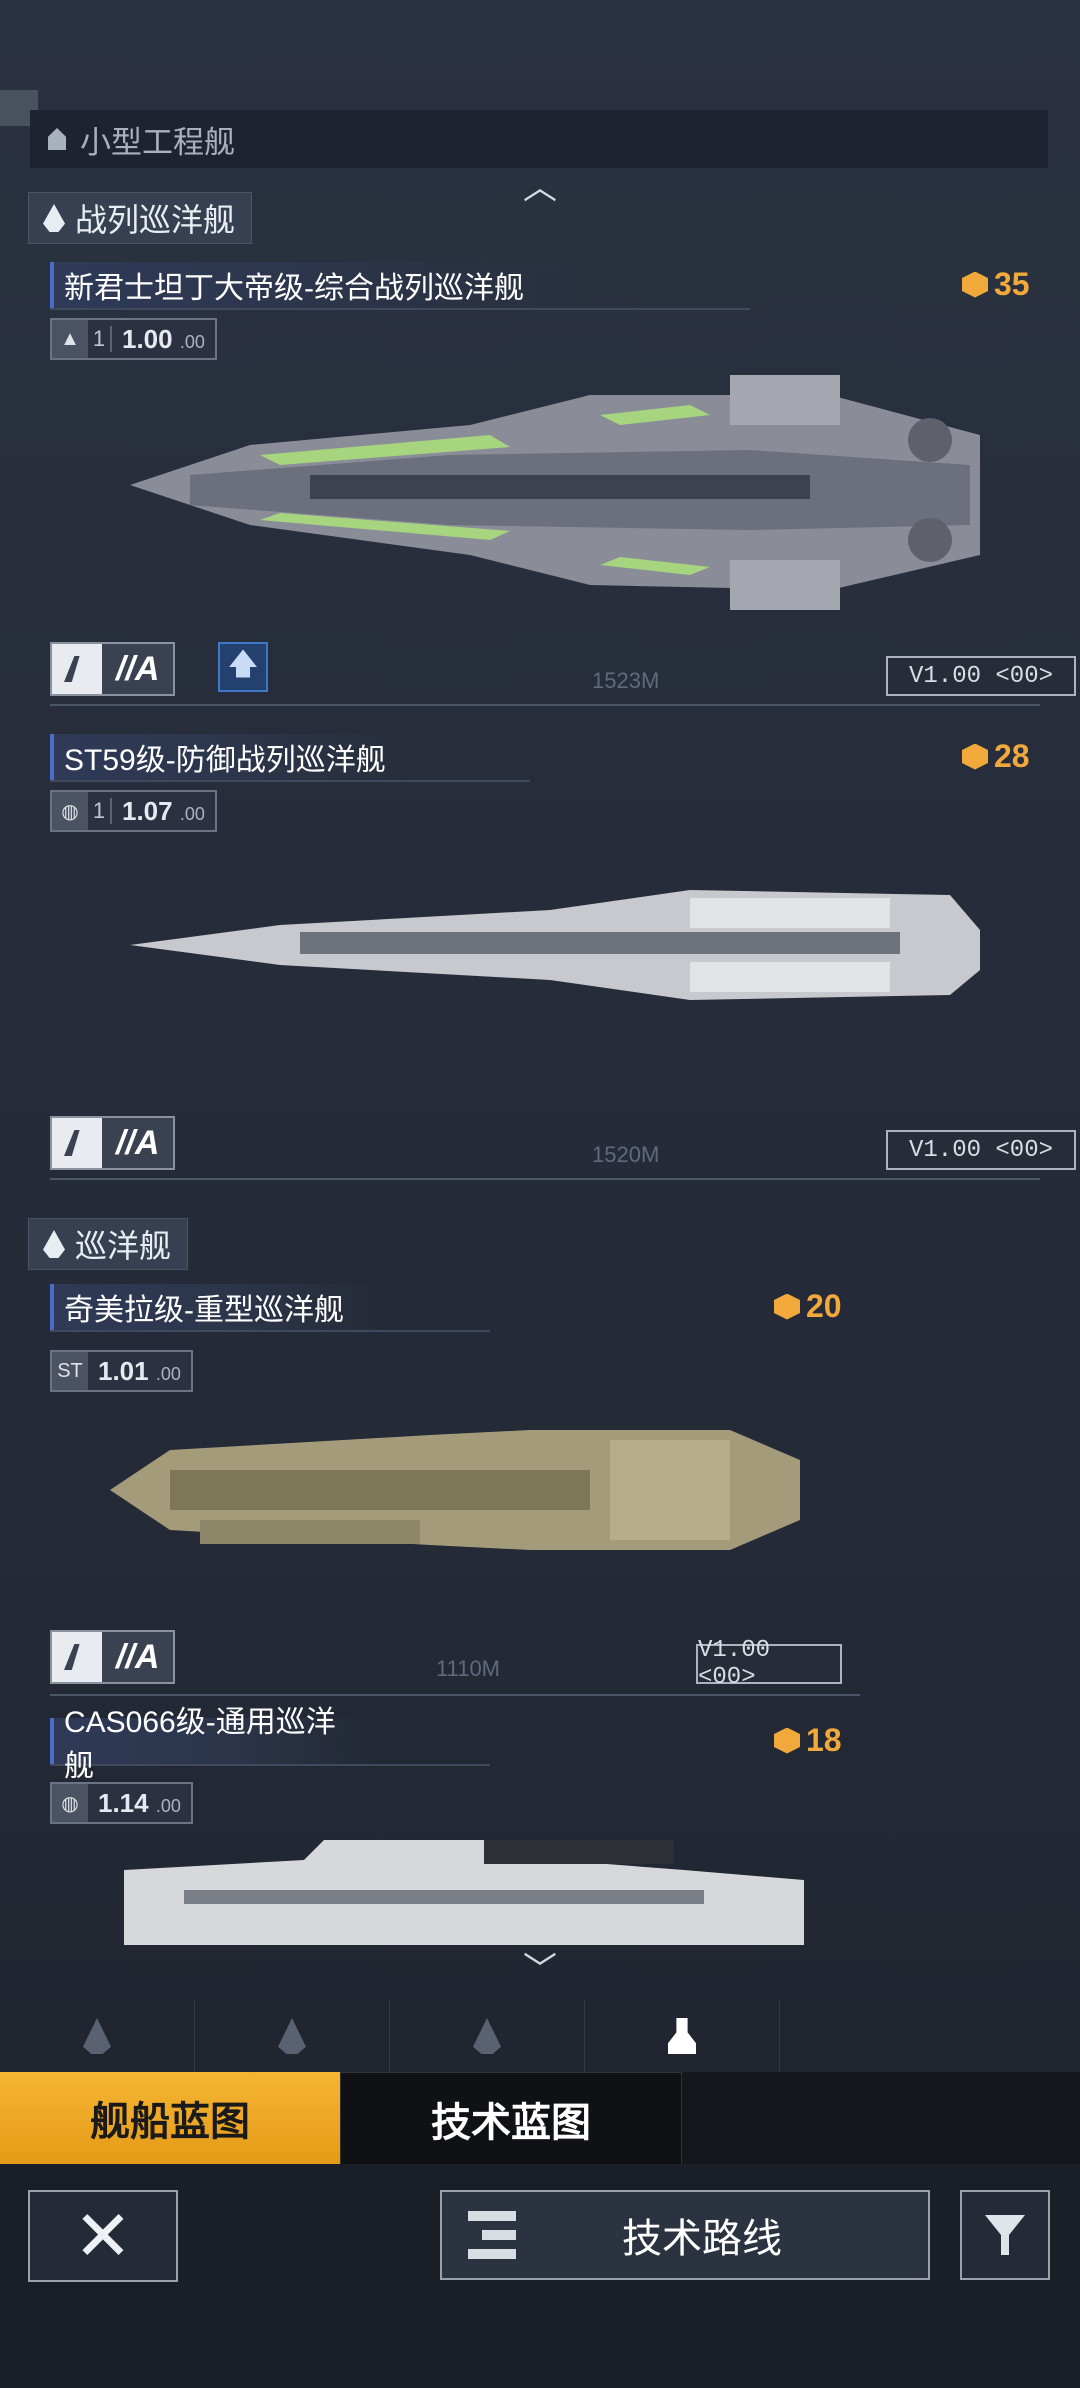 This screenshot has height=2388, width=1080. What do you see at coordinates (539, 139) in the screenshot?
I see `group-header-small-engineering: 小型工程舰` at bounding box center [539, 139].